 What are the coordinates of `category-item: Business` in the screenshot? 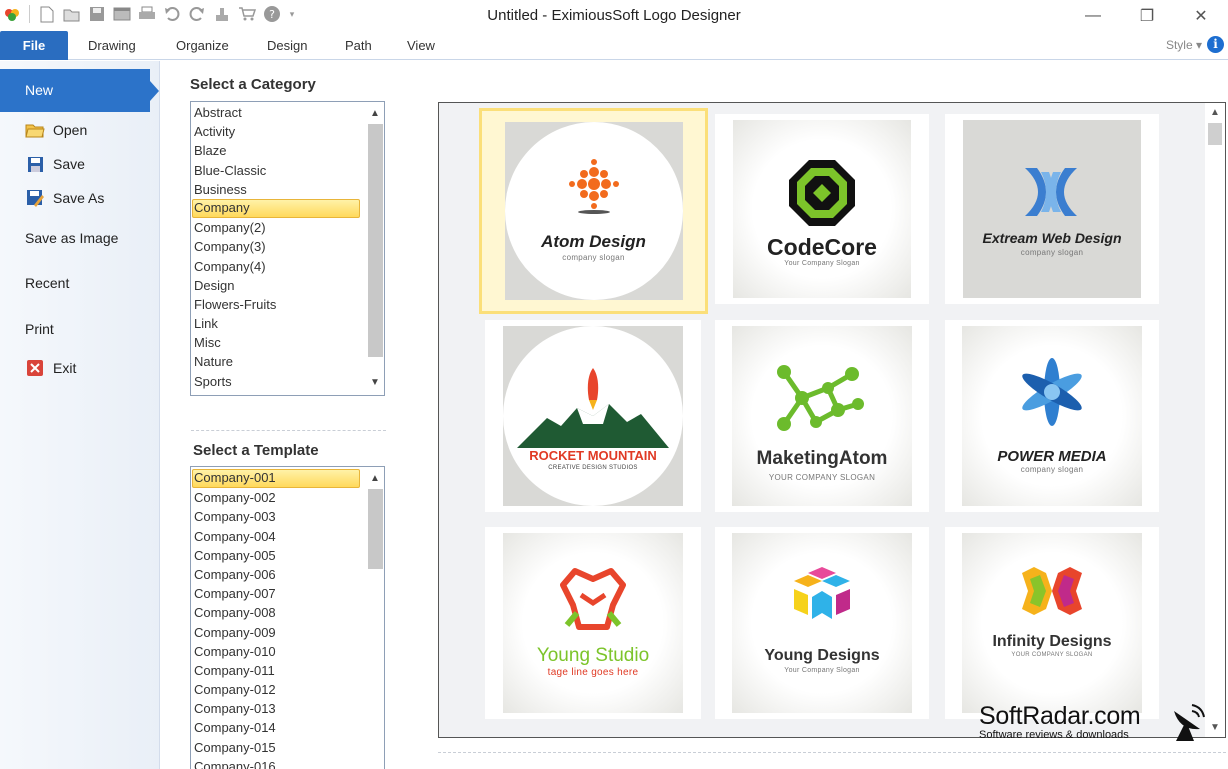 It's located at (287, 189).